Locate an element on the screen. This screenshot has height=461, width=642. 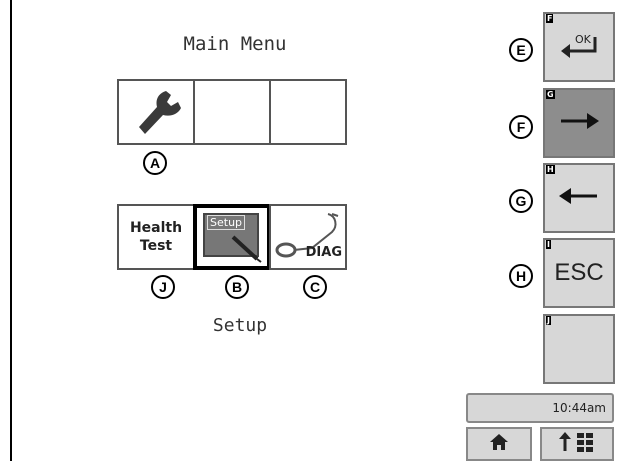
esc-label: ESC is located at coordinates (579, 272).